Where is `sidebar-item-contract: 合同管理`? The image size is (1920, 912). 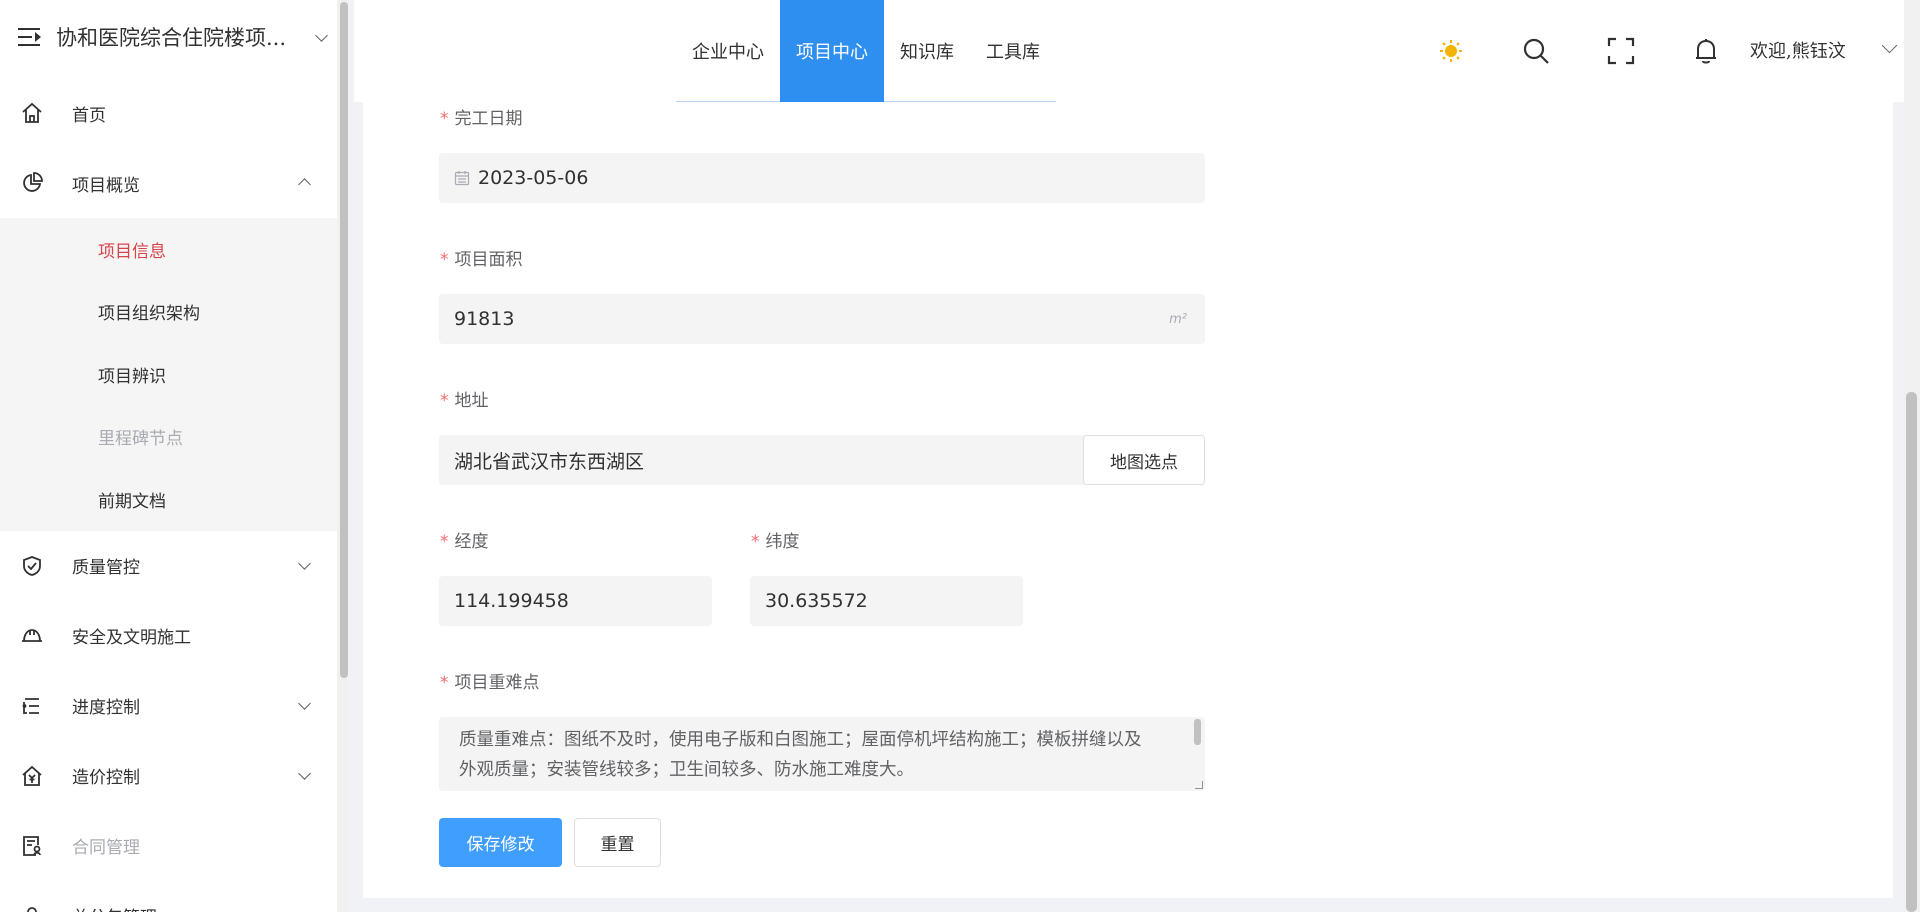
sidebar-item-contract: 合同管理 is located at coordinates (170, 846).